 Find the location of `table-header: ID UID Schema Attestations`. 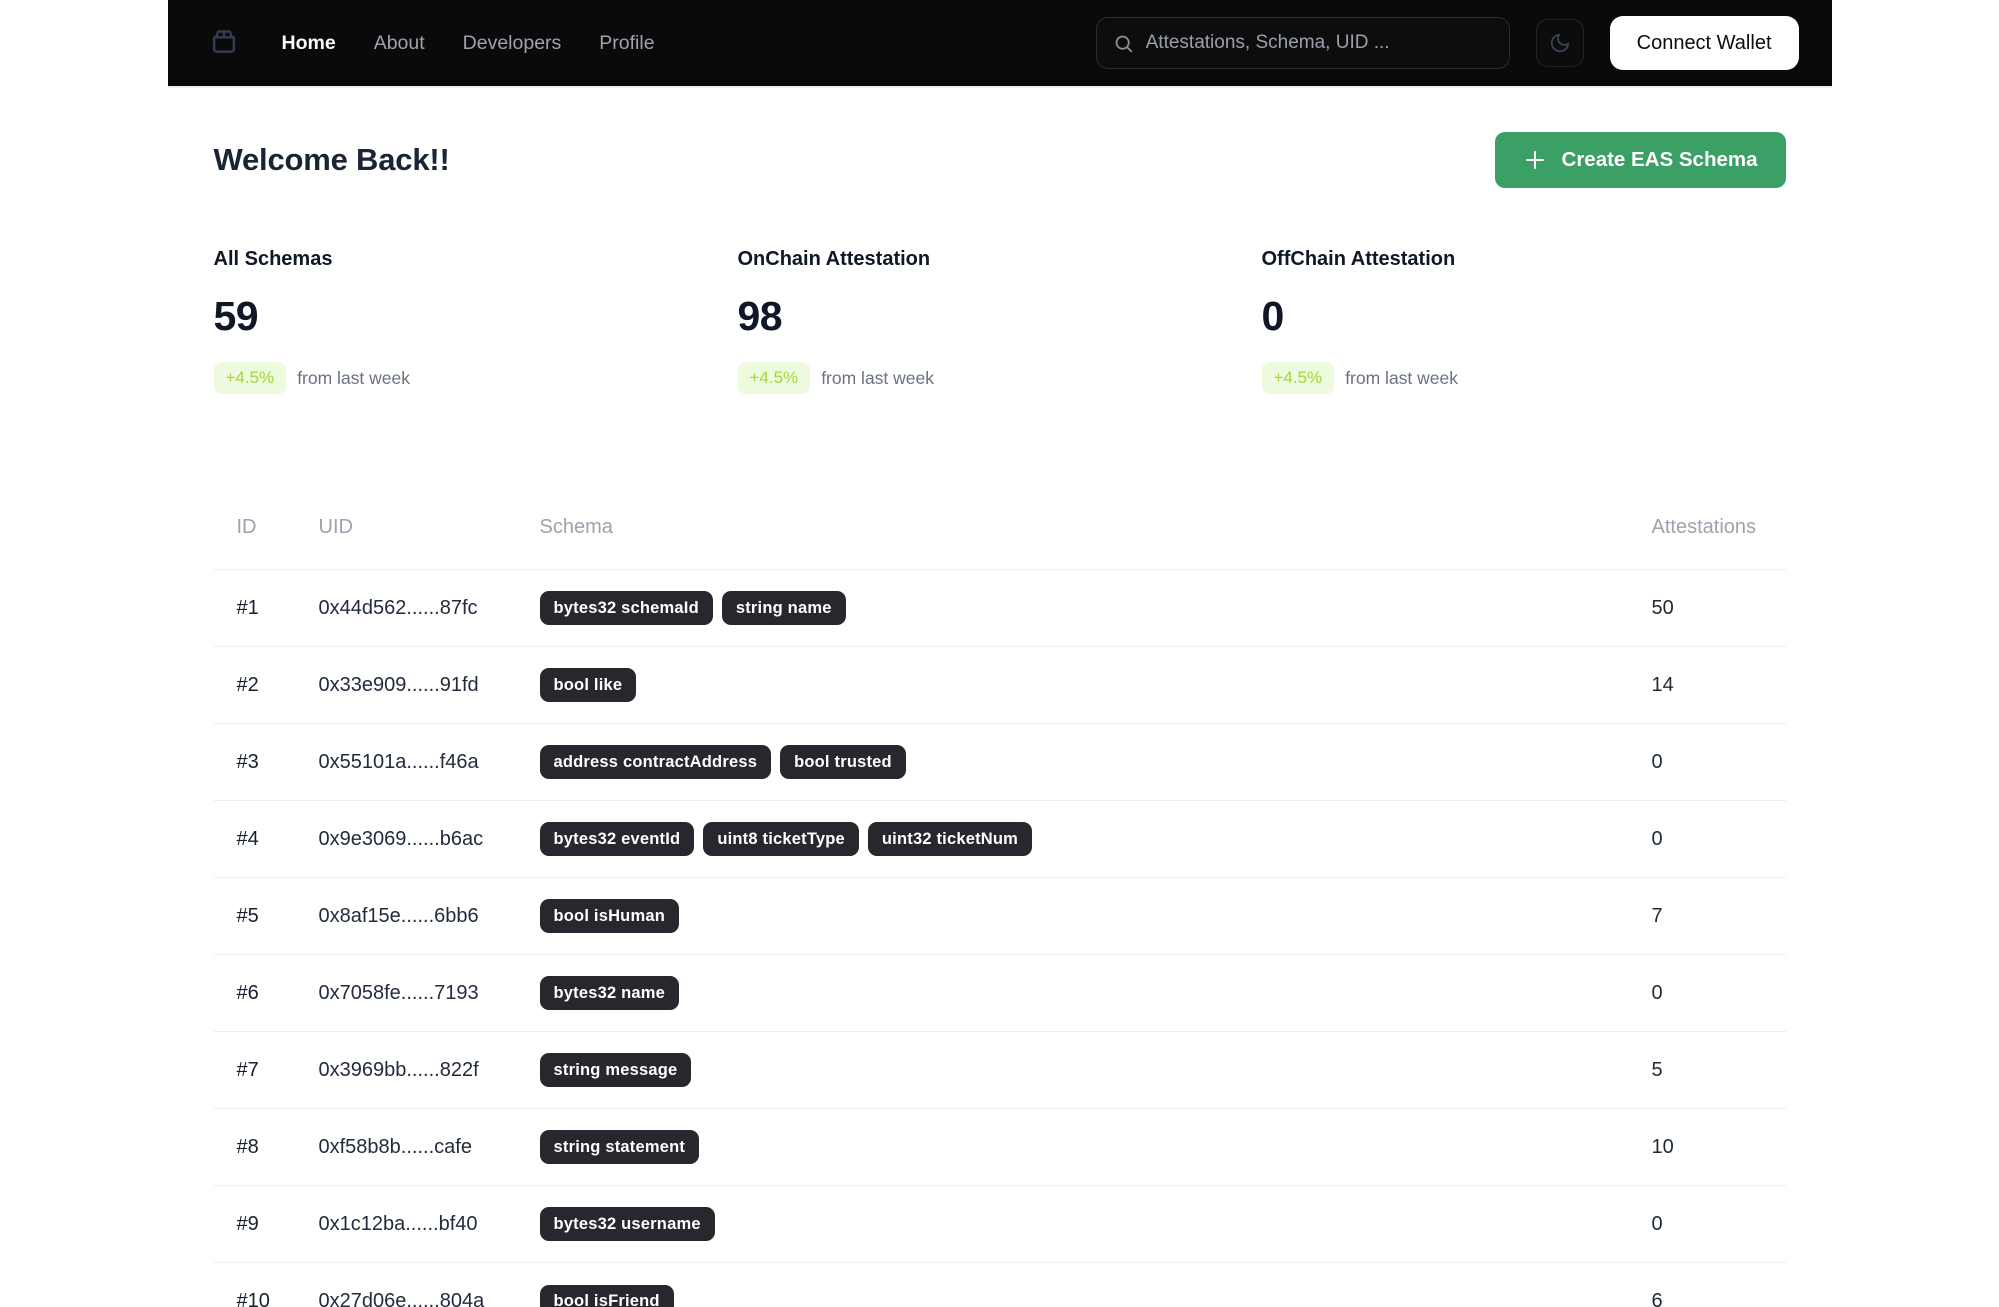

table-header: ID UID Schema Attestations is located at coordinates (999, 543).